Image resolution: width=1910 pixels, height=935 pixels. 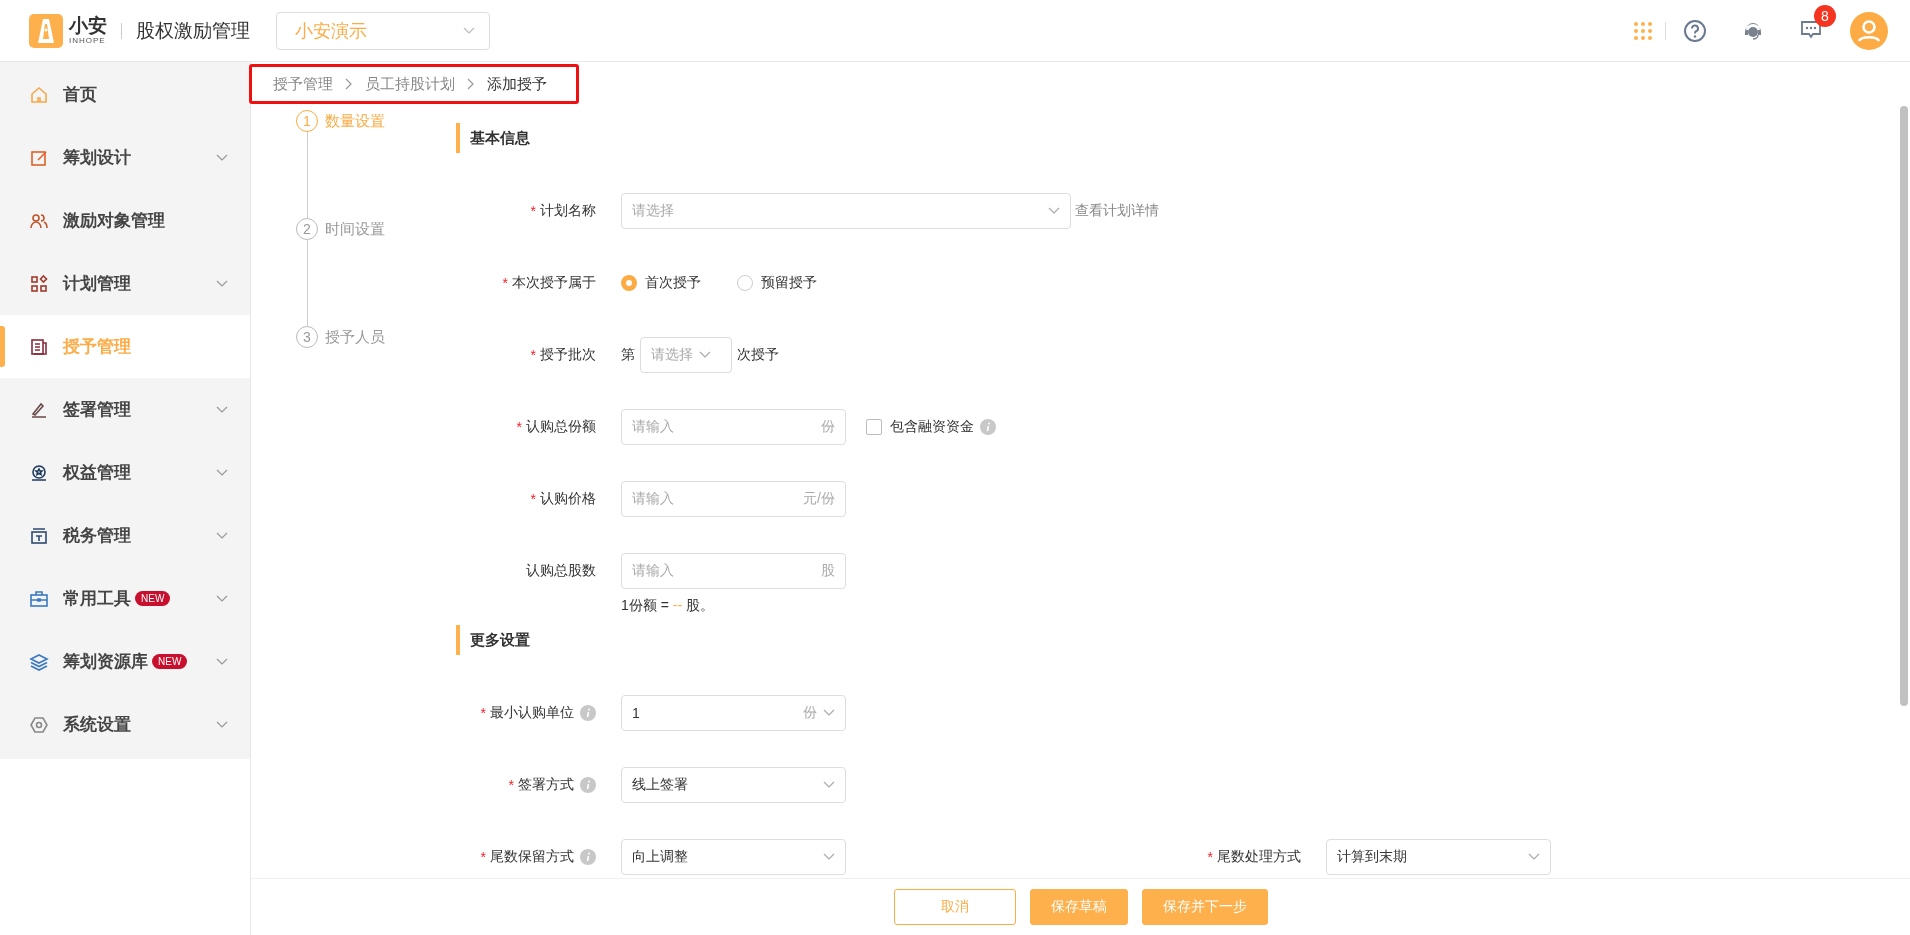 I want to click on field-label: 认购总份额, so click(x=561, y=427).